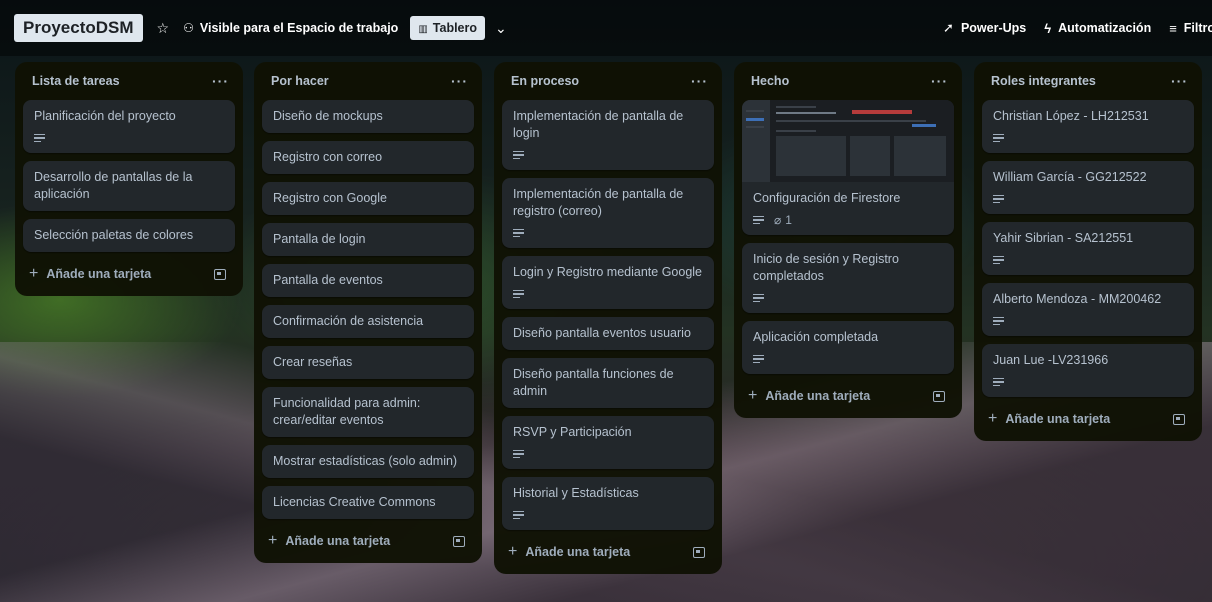 The width and height of the screenshot is (1212, 602). What do you see at coordinates (129, 235) in the screenshot?
I see `card: Selección paletas de colores` at bounding box center [129, 235].